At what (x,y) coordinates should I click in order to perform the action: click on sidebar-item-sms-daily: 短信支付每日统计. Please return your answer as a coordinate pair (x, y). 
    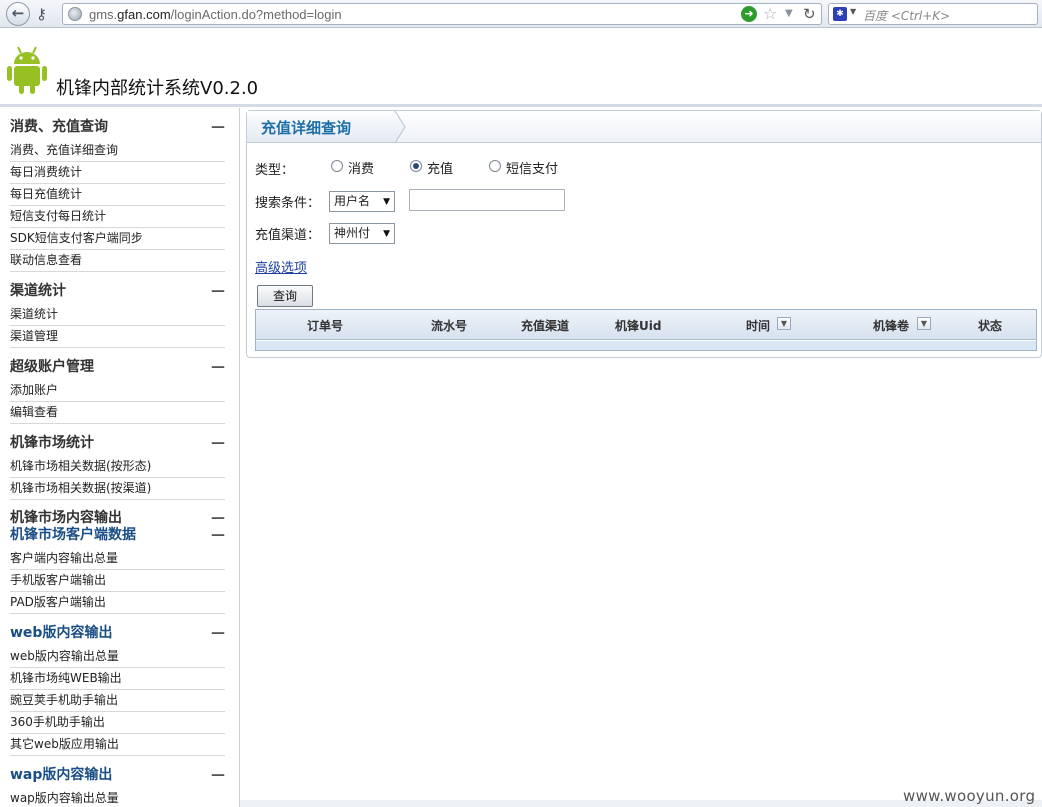
    Looking at the image, I should click on (117, 217).